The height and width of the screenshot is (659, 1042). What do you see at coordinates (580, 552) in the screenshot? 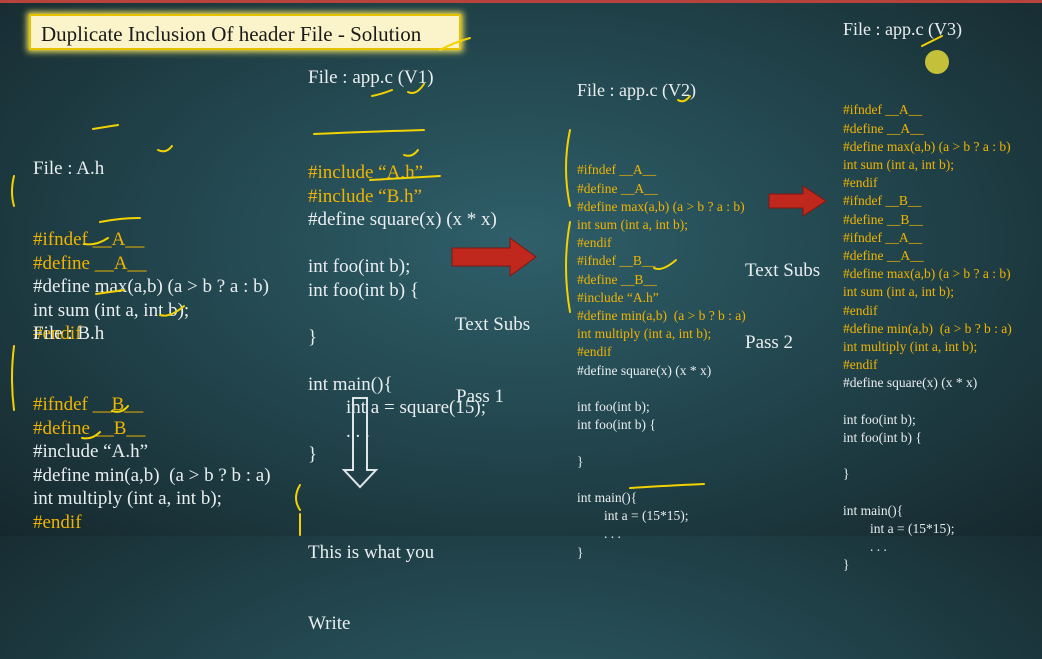
I see `app-v2-code-line: }` at bounding box center [580, 552].